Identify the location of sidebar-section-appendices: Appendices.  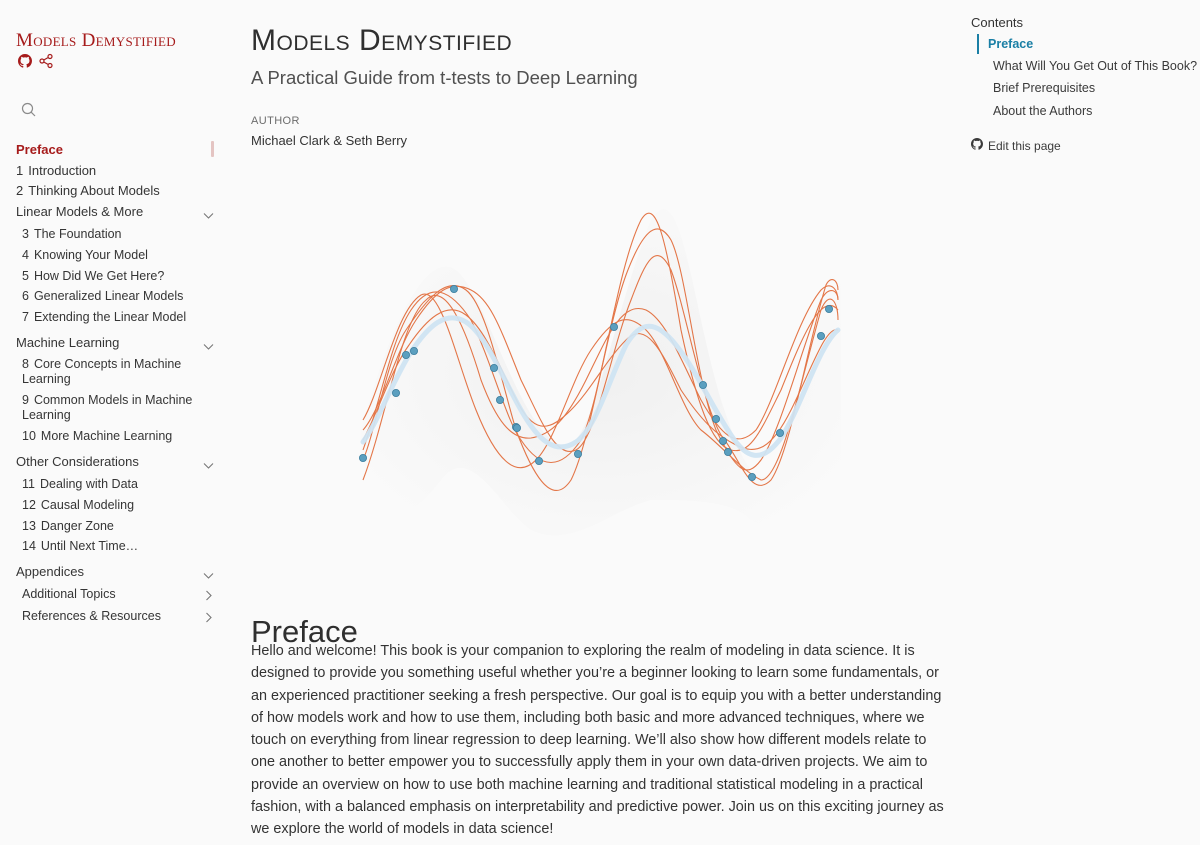
(50, 572).